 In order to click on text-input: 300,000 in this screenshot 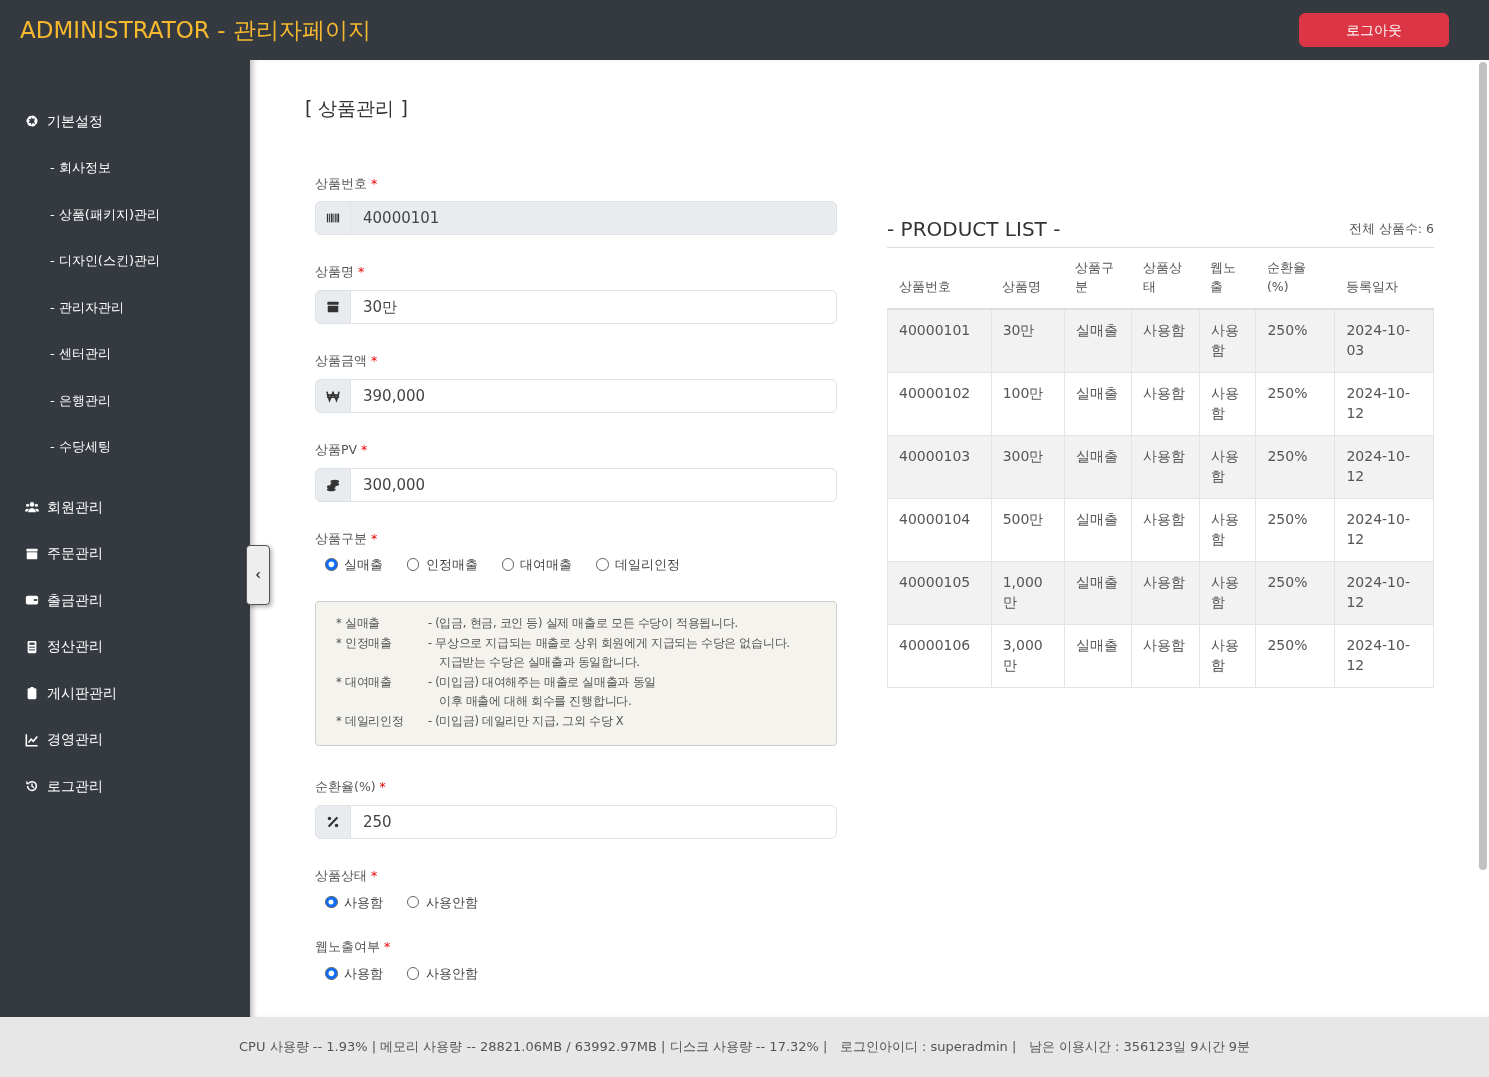, I will do `click(593, 484)`.